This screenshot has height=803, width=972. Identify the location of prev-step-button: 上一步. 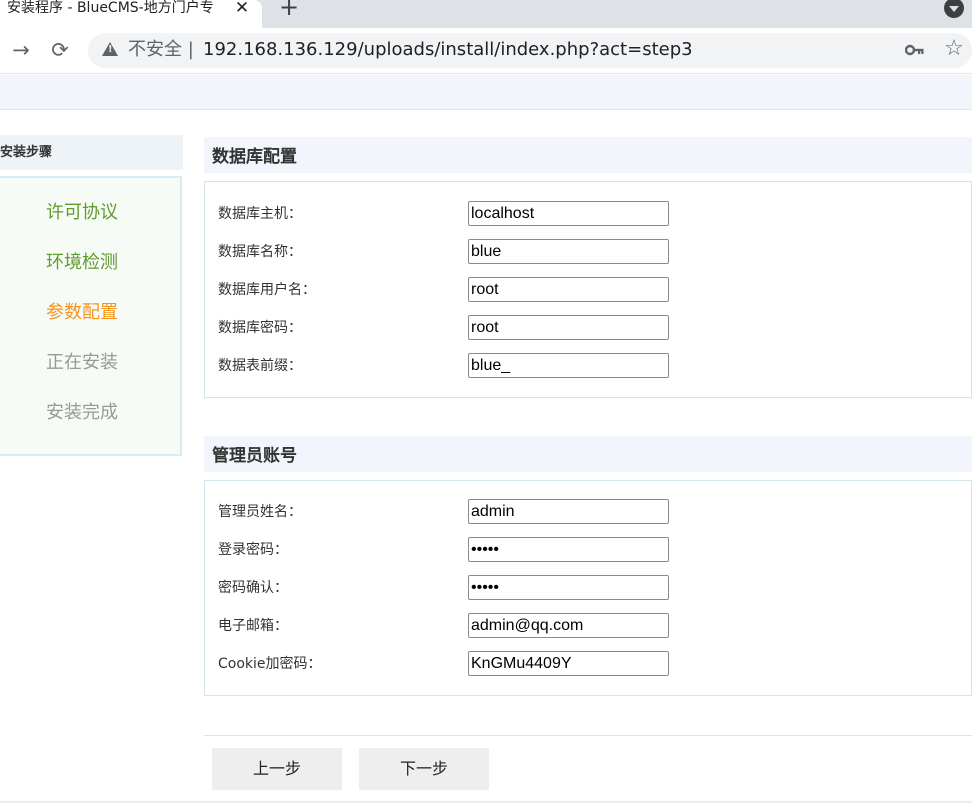
(277, 769).